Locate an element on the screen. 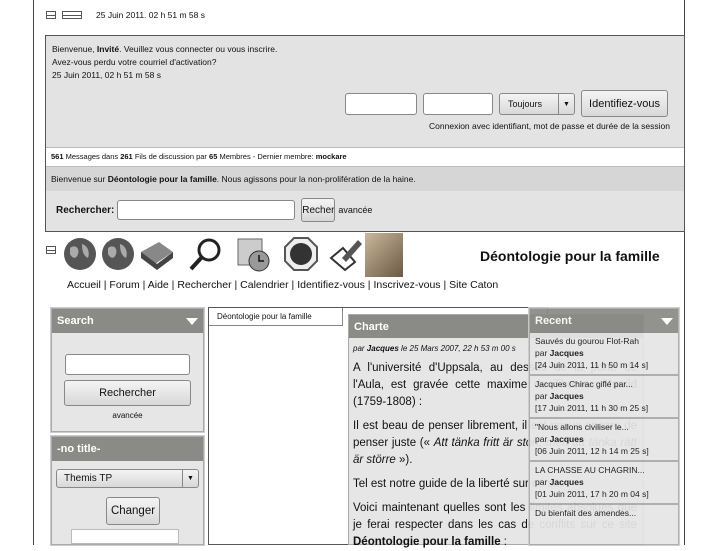  author-link: Jacques is located at coordinates (383, 348).